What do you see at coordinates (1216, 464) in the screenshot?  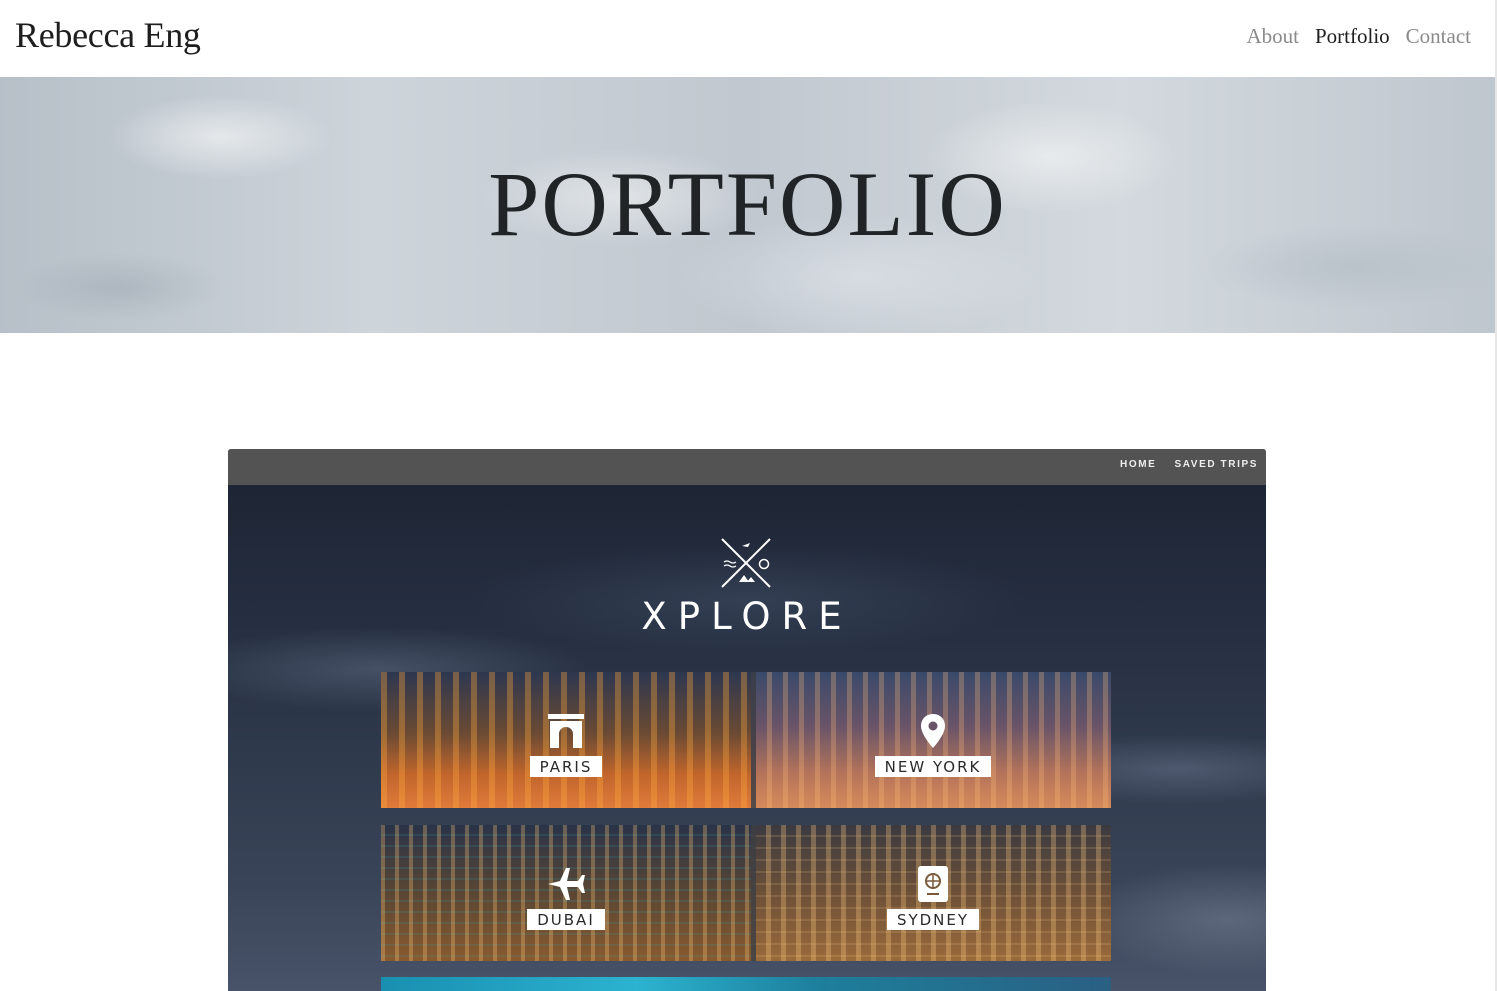 I see `preview-nav-saved-trips: SAVED TRIPS` at bounding box center [1216, 464].